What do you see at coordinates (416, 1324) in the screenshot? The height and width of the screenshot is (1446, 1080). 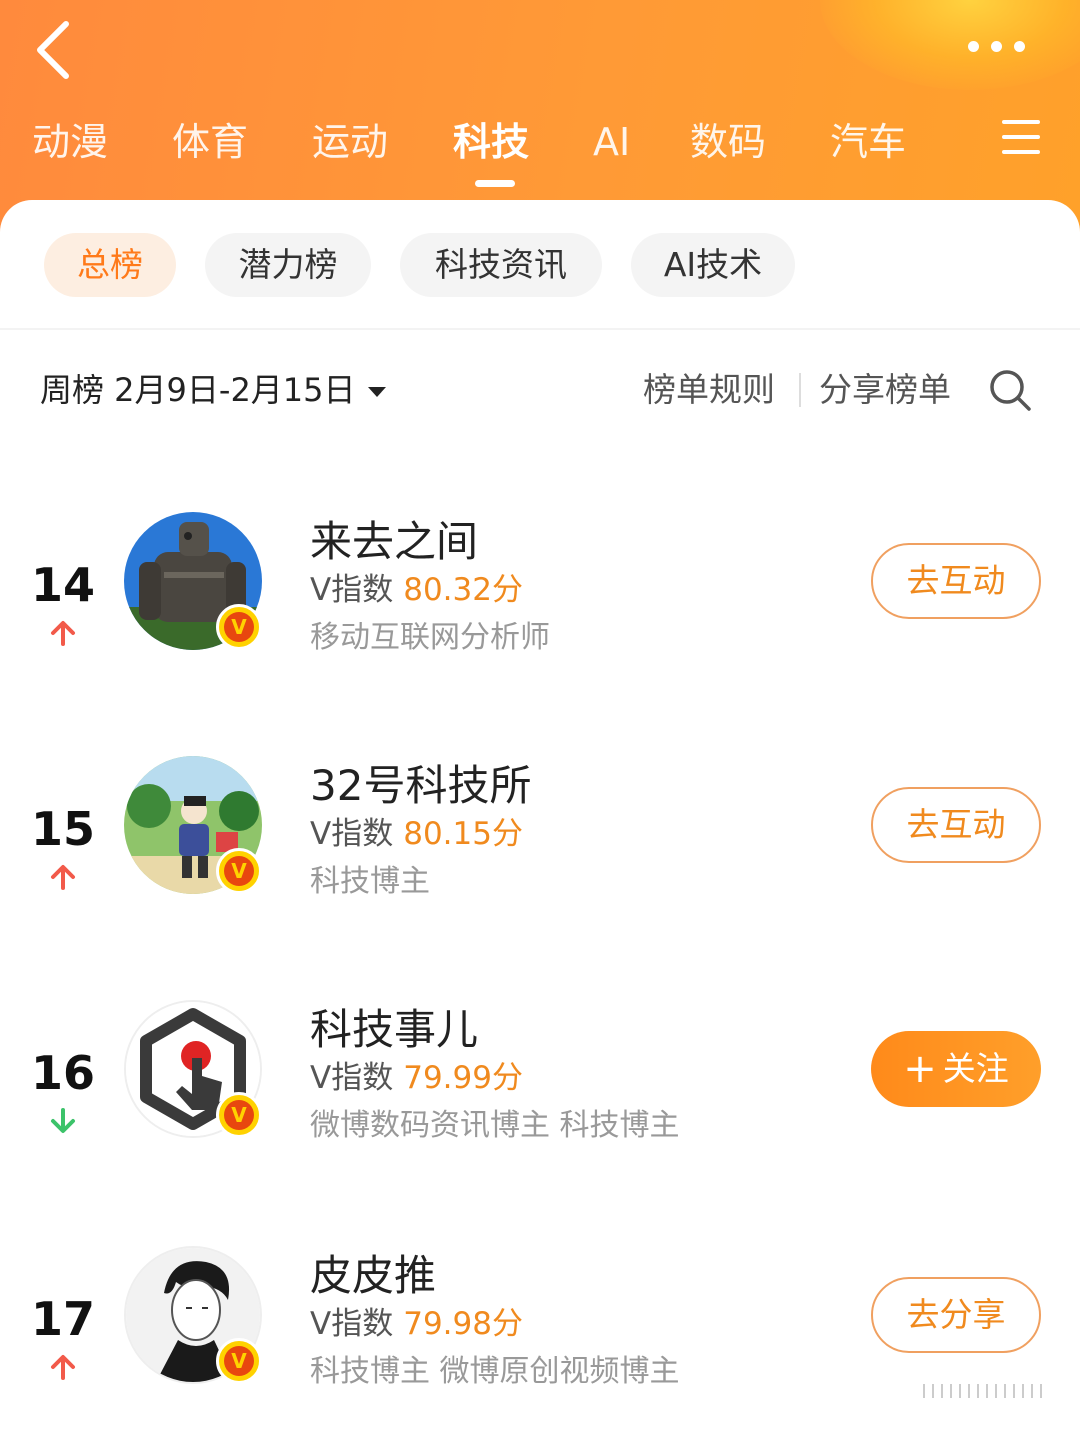 I see `v-index: V指数 79.98分` at bounding box center [416, 1324].